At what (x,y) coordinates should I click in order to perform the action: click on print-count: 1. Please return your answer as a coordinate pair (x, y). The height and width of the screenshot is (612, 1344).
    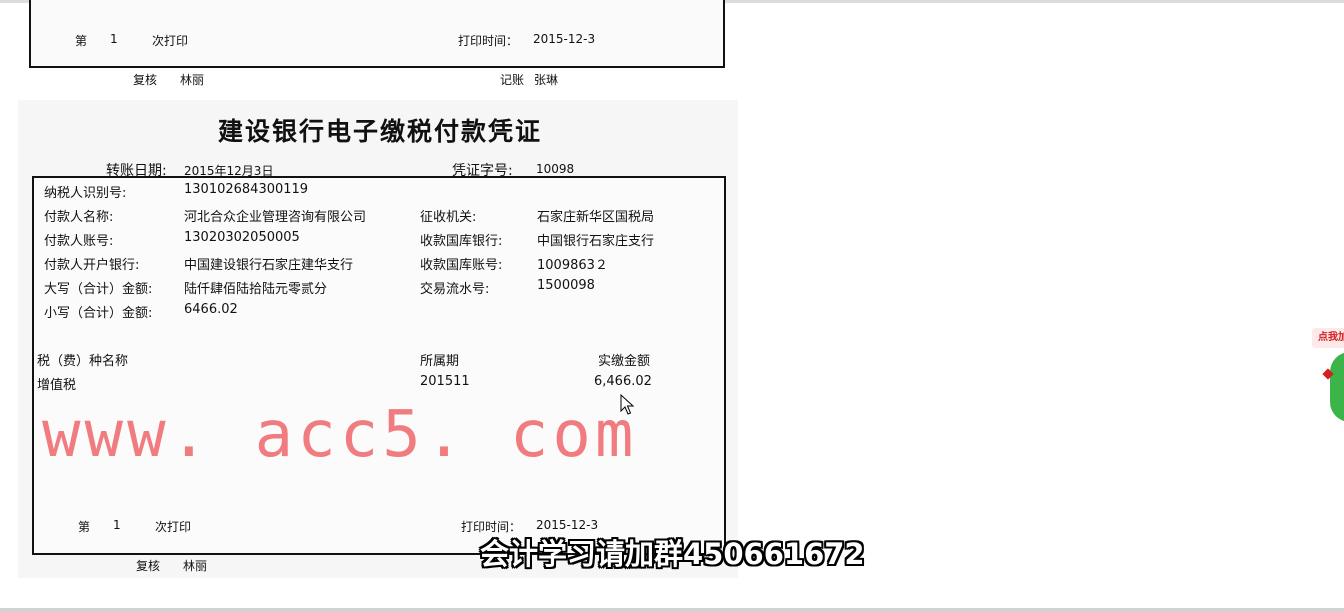
    Looking at the image, I should click on (117, 525).